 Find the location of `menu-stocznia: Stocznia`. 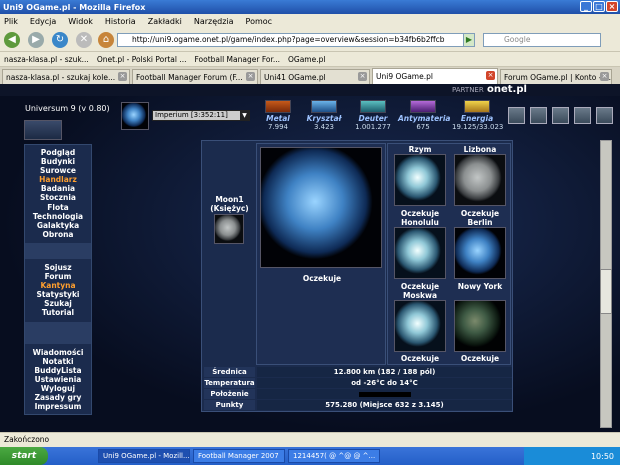

menu-stocznia: Stocznia is located at coordinates (58, 197).